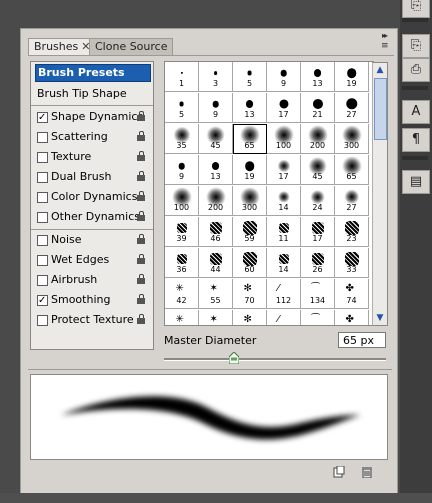 This screenshot has width=432, height=503. Describe the element at coordinates (182, 232) in the screenshot. I see `brush-preset: 39` at that location.